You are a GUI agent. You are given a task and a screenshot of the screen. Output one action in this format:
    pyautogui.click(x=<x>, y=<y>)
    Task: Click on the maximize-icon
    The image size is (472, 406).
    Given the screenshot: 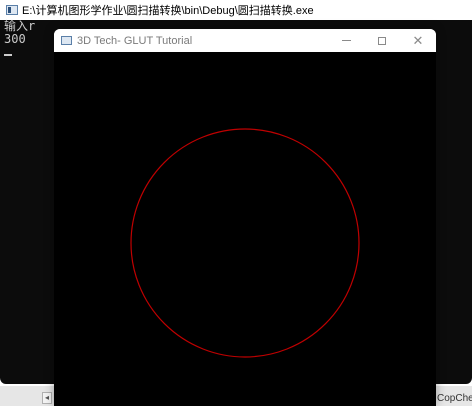 What is the action you would take?
    pyautogui.click(x=382, y=40)
    